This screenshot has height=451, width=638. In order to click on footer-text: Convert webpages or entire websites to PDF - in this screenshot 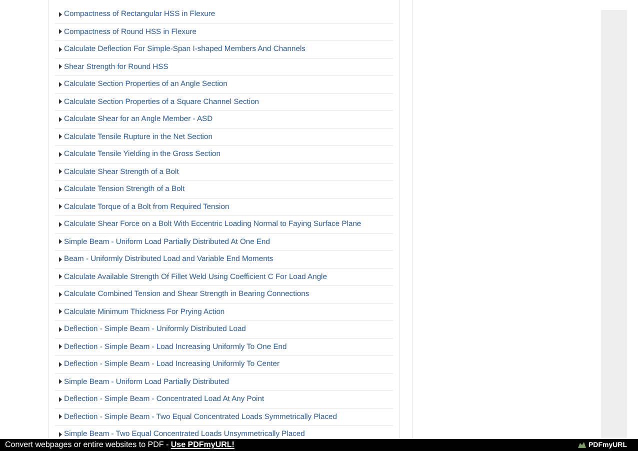, I will do `click(87, 445)`.